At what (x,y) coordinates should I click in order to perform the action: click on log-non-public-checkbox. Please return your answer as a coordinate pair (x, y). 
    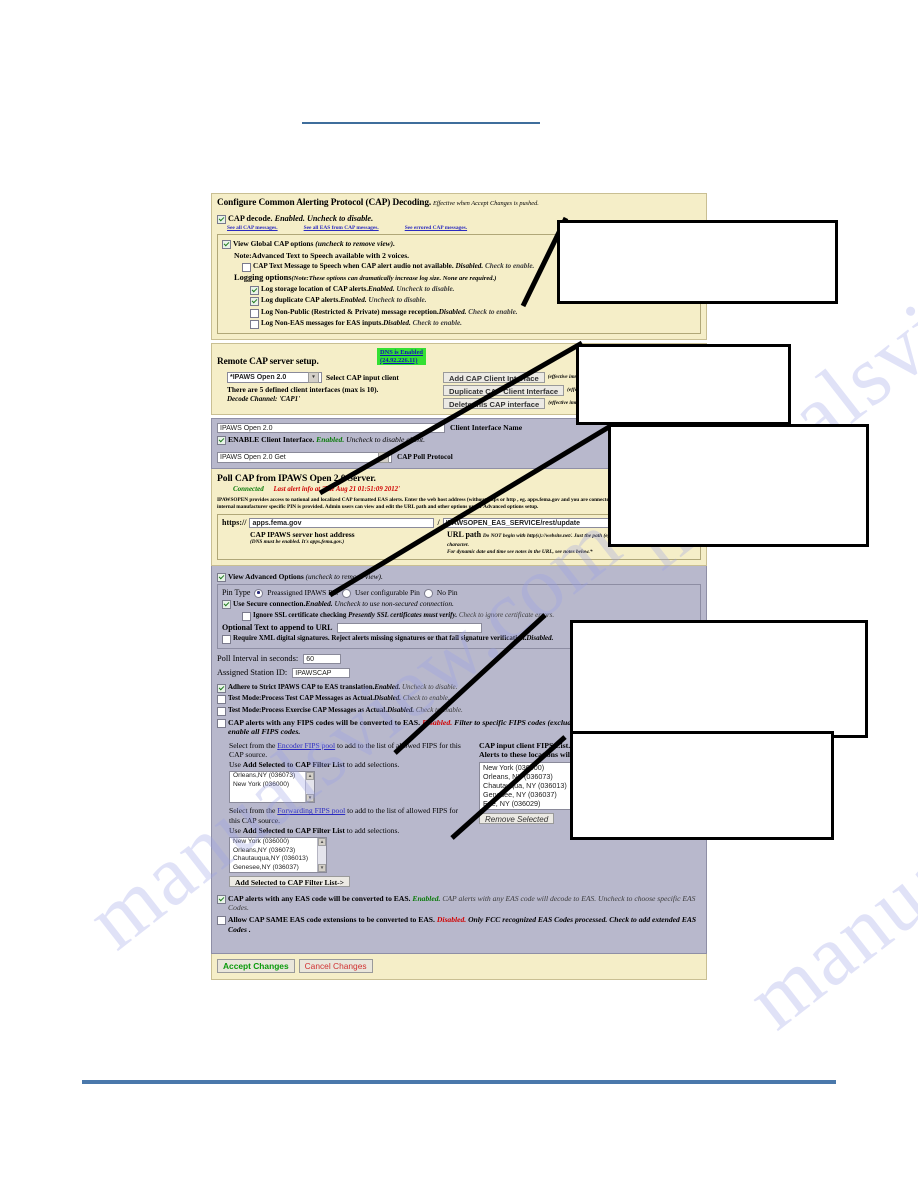
    Looking at the image, I should click on (254, 313).